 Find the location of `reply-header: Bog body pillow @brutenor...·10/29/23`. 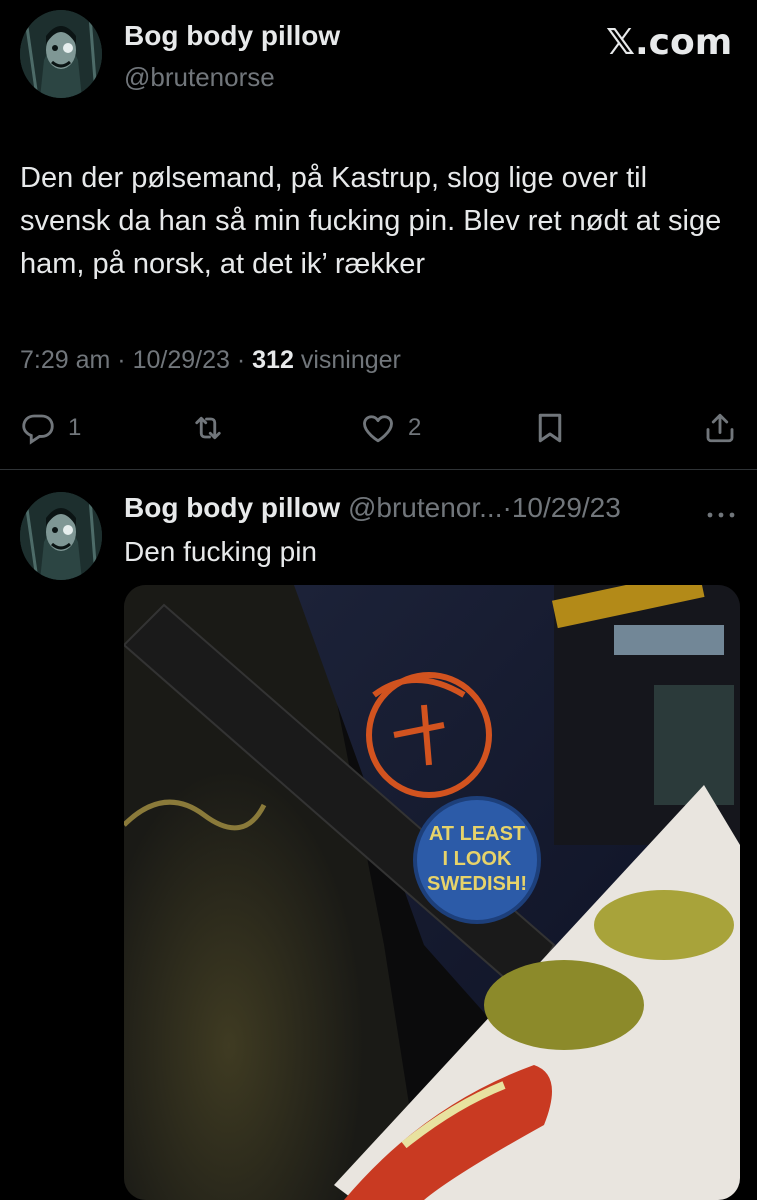

reply-header: Bog body pillow @brutenor...·10/29/23 is located at coordinates (372, 508).